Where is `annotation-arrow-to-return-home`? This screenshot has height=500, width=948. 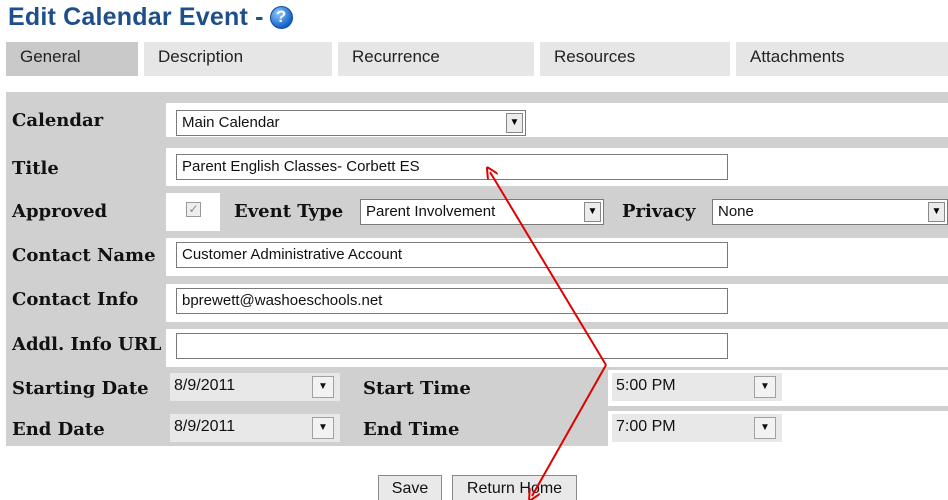 annotation-arrow-to-return-home is located at coordinates (569, 430).